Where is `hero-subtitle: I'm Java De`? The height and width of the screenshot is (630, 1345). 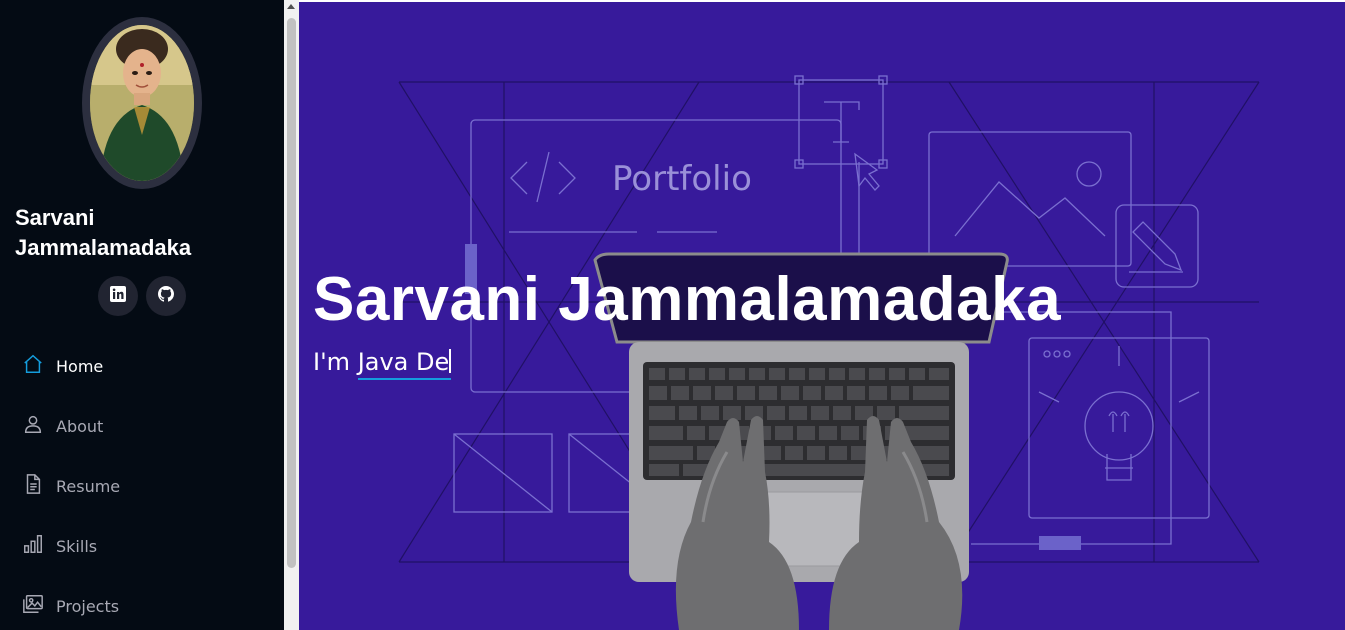
hero-subtitle: I'm Java De is located at coordinates (382, 364).